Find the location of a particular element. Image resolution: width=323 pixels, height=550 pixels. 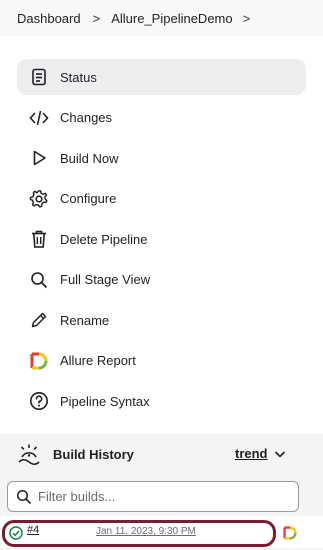

menu-item-label: Rename is located at coordinates (85, 320).